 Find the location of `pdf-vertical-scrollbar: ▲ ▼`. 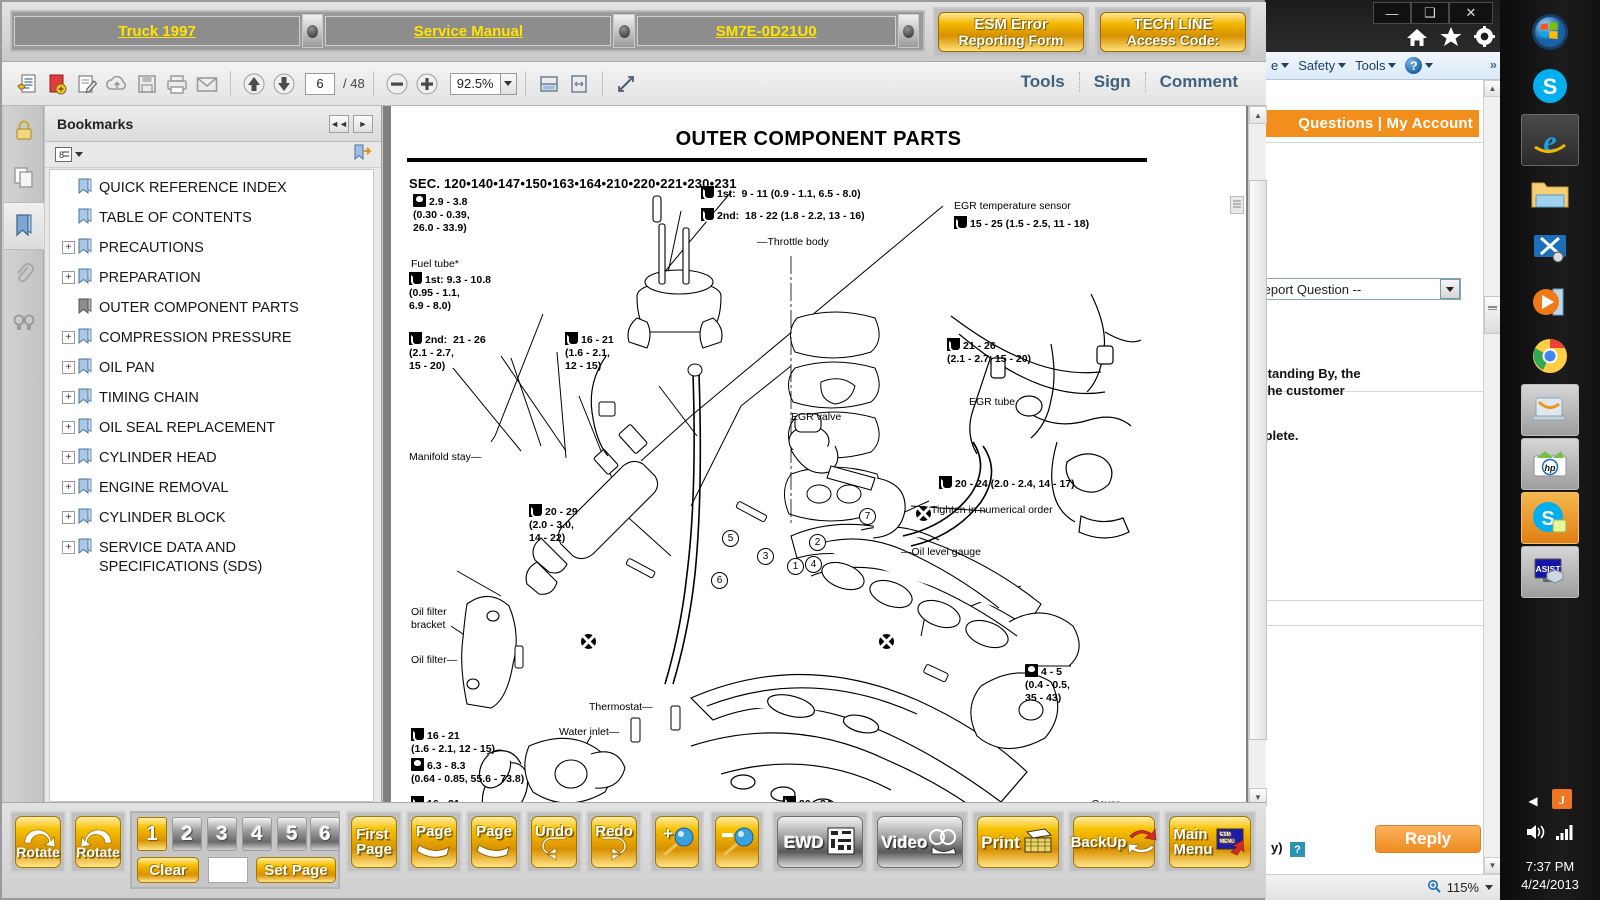

pdf-vertical-scrollbar: ▲ ▼ is located at coordinates (1257, 456).